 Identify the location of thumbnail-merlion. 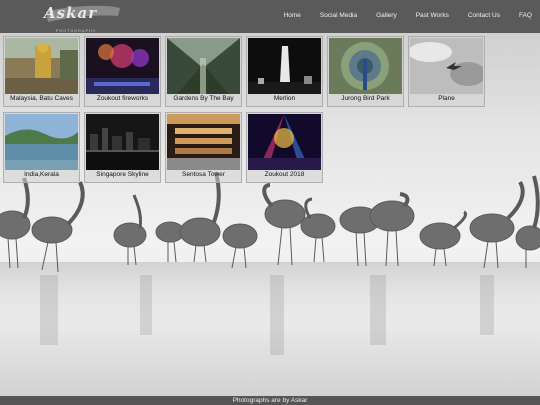
(284, 66).